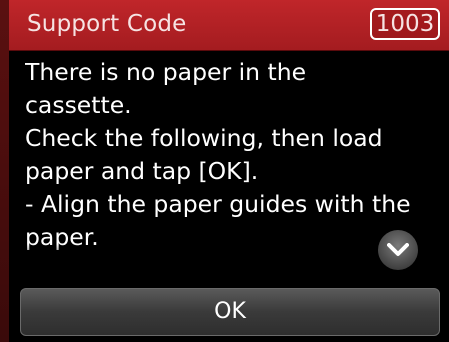 The height and width of the screenshot is (342, 449). Describe the element at coordinates (218, 204) in the screenshot. I see `message-line: - Align the paper guides with the` at that location.